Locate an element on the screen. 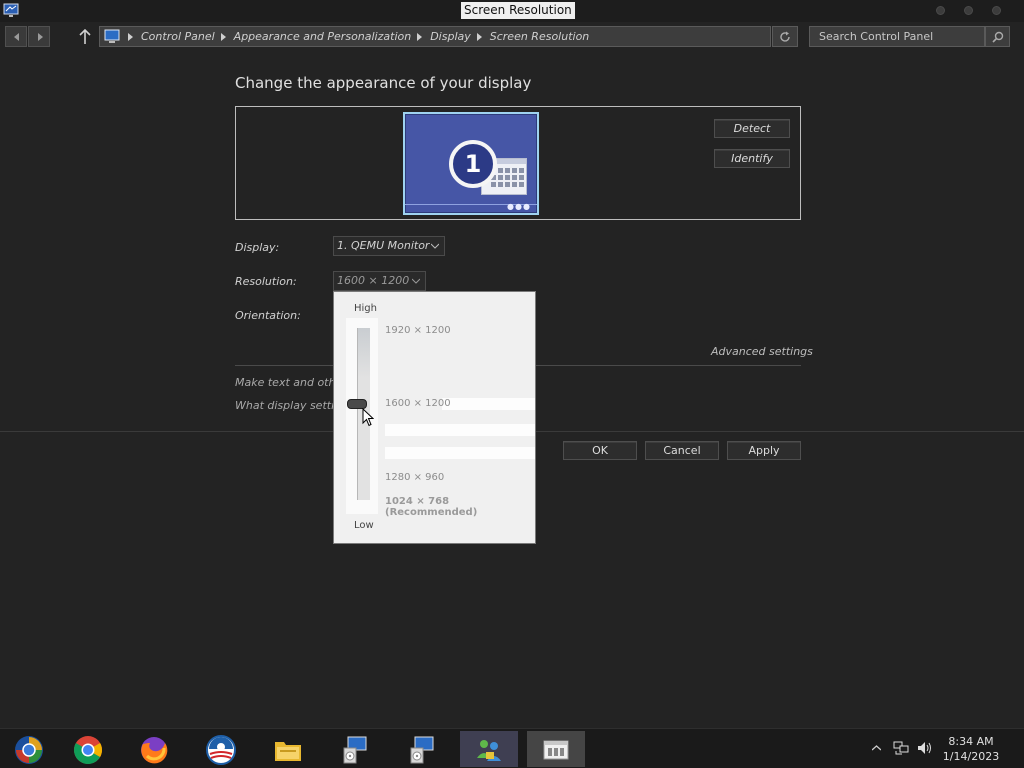 The width and height of the screenshot is (1024, 768). chrome-icon is located at coordinates (88, 750).